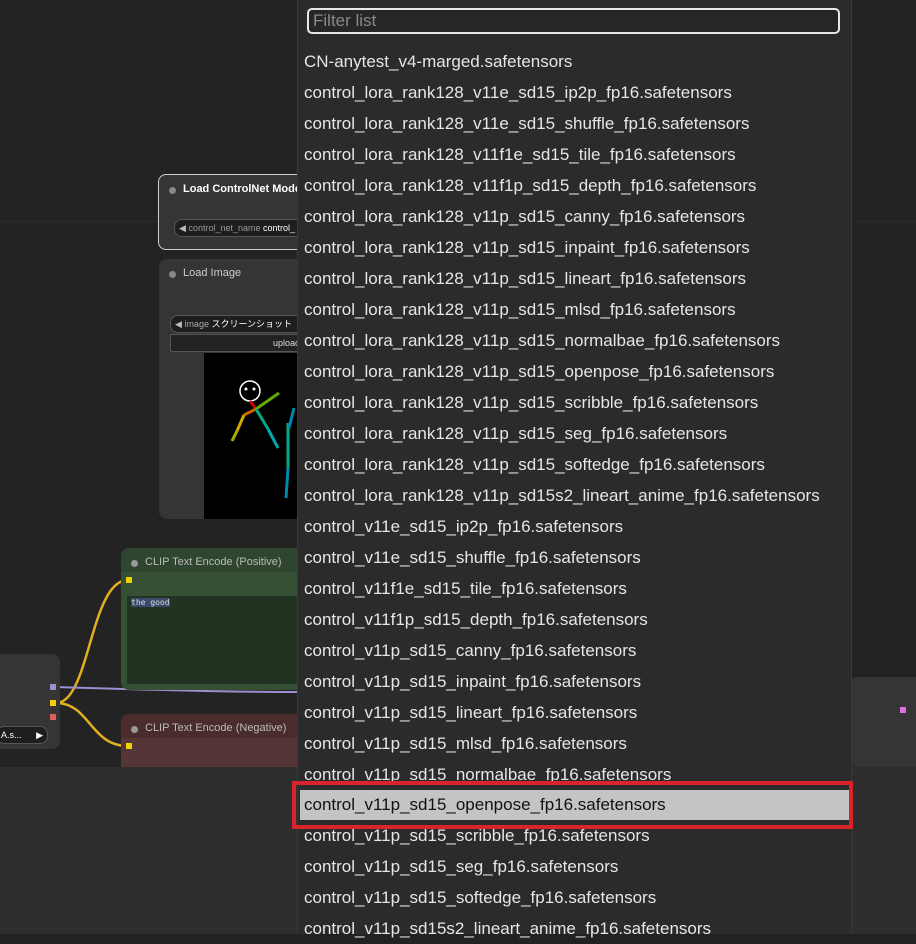 This screenshot has width=916, height=944. Describe the element at coordinates (572, 805) in the screenshot. I see `selection-highlight-annotation` at that location.